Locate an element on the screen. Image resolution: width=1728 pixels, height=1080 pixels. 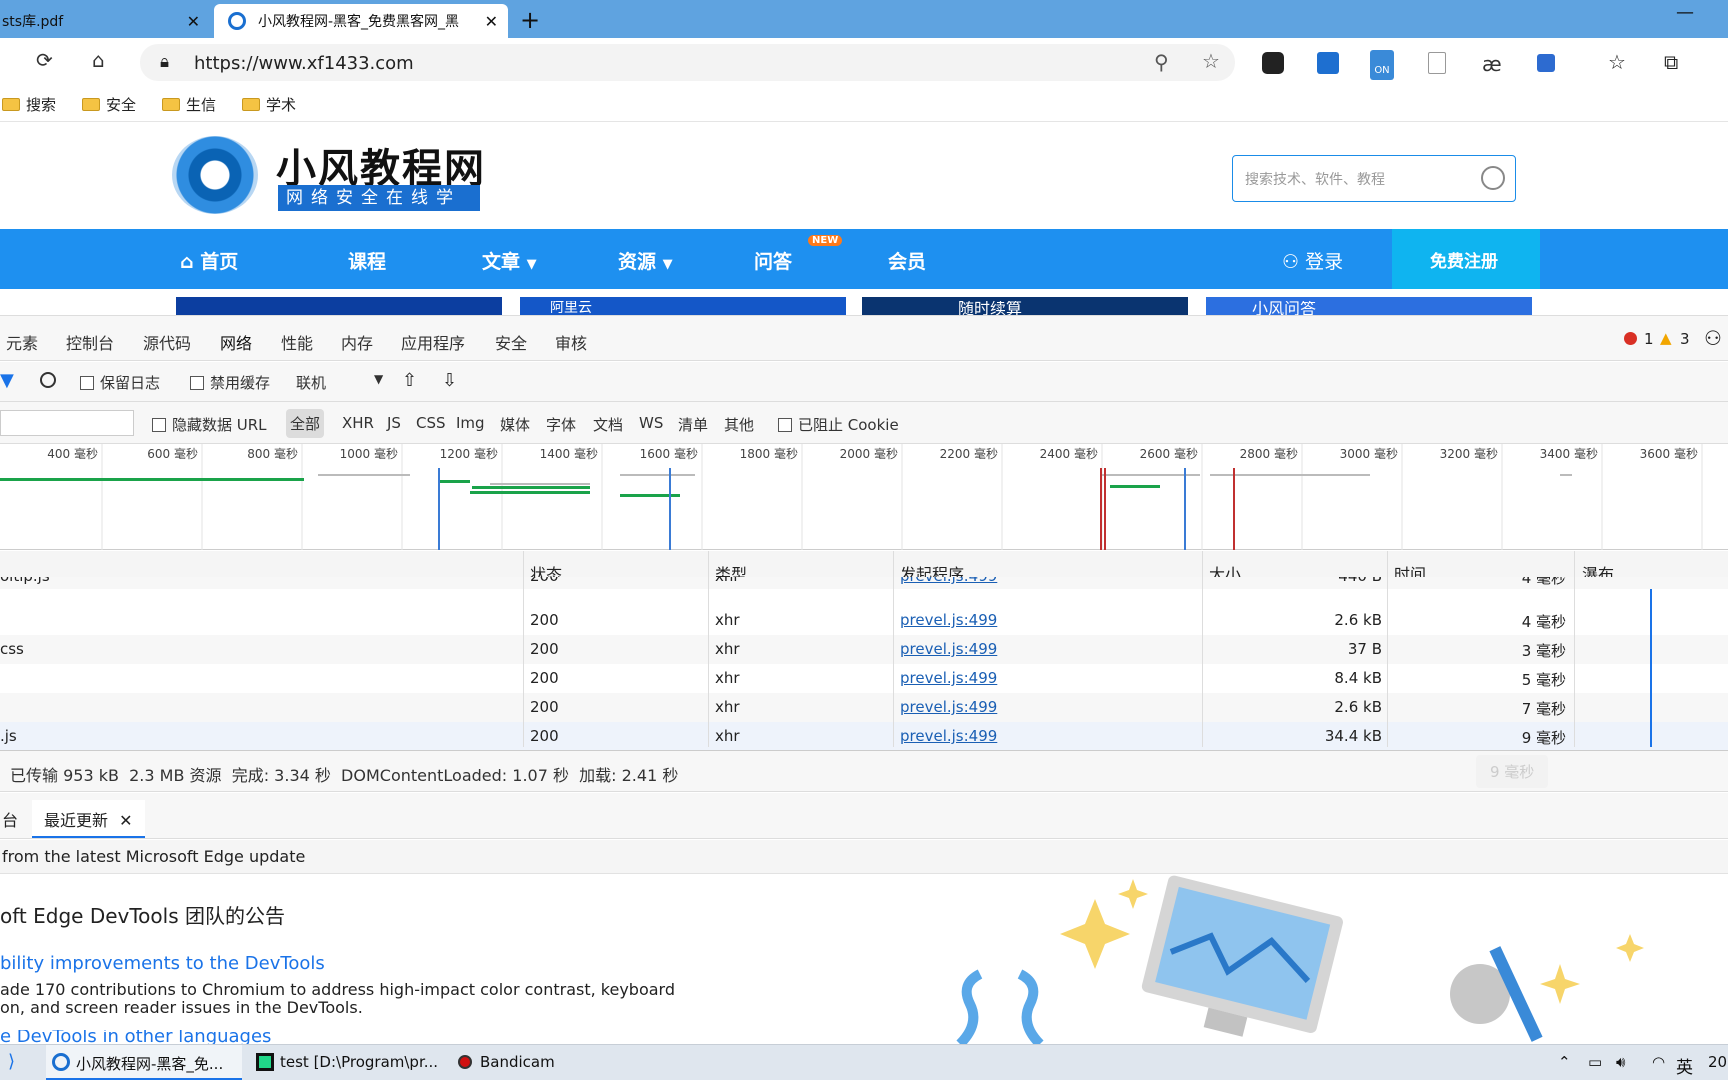
filter-other: 其他 is located at coordinates (739, 424).